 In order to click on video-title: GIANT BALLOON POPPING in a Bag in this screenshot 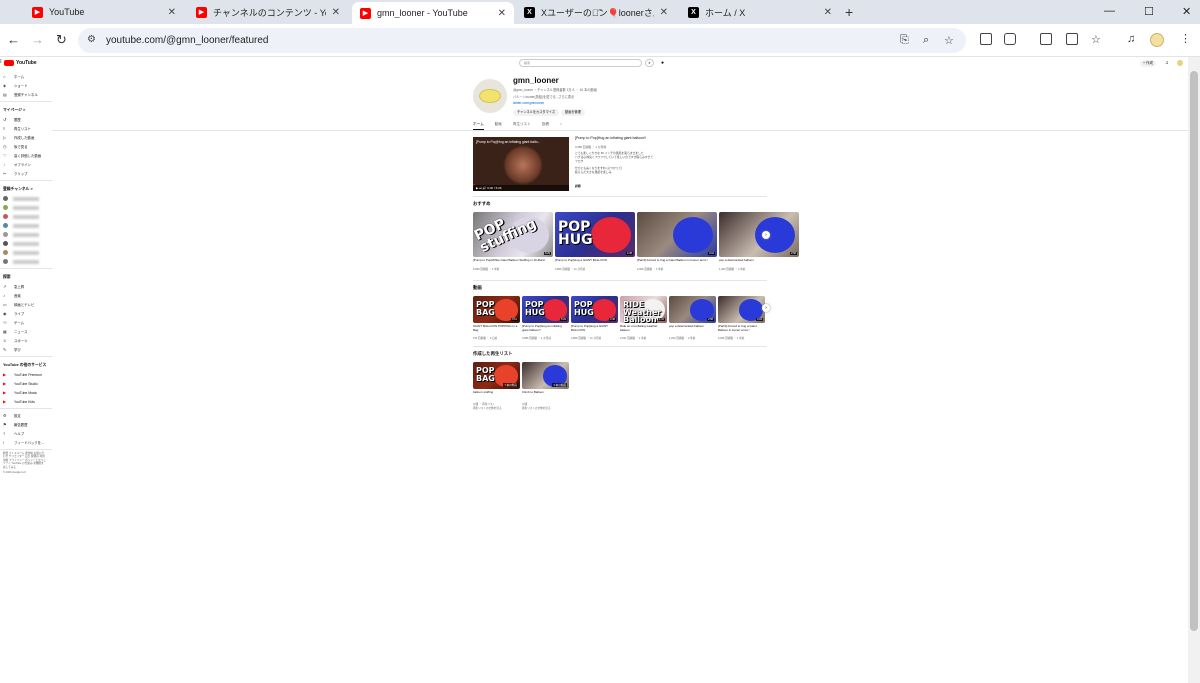, I will do `click(496, 328)`.